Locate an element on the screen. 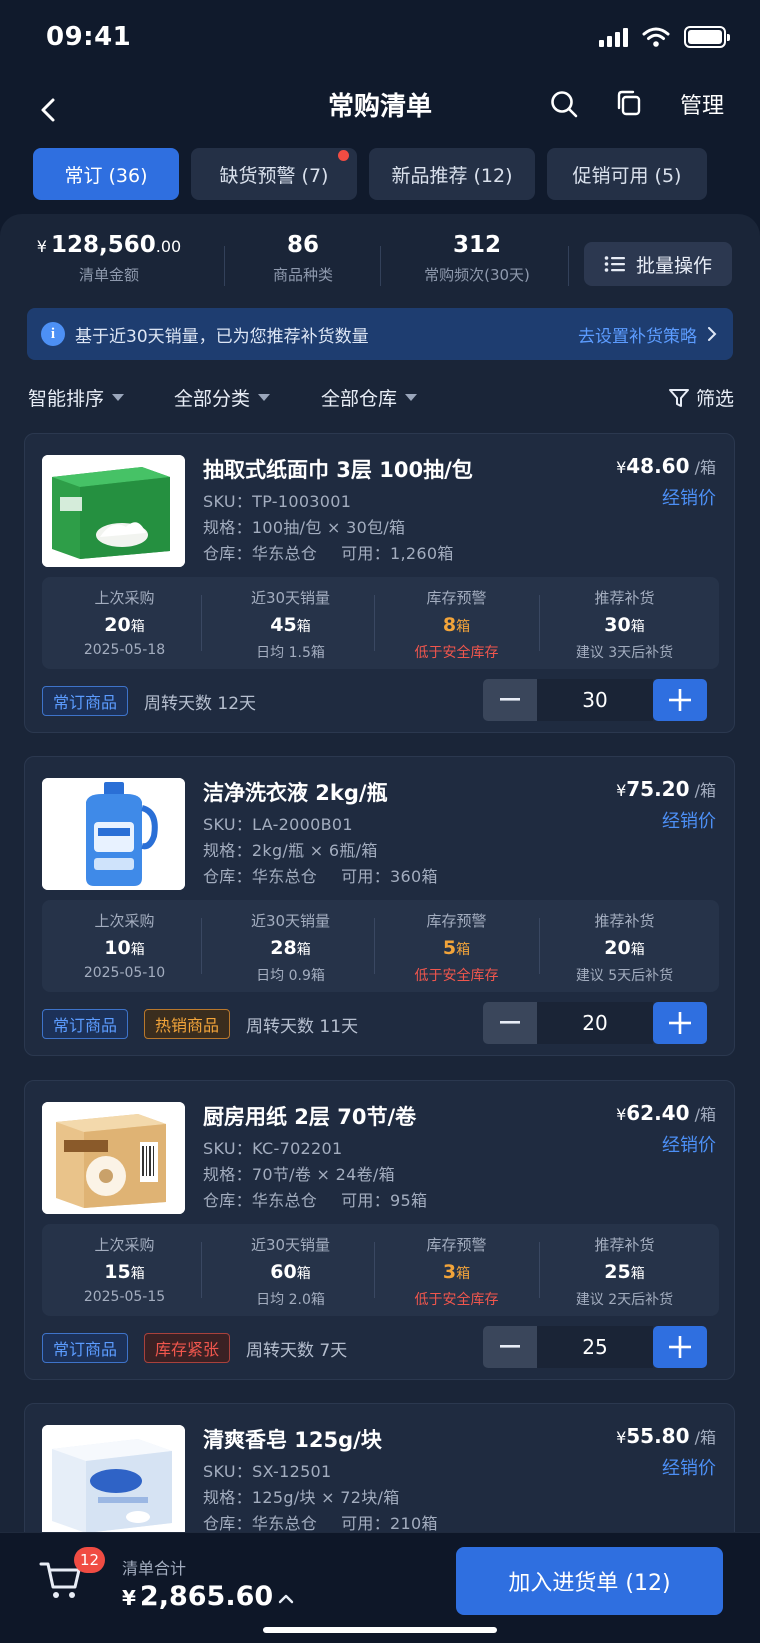 Image resolution: width=760 pixels, height=1643 pixels. sort-dropdown: 智能排序 is located at coordinates (76, 397).